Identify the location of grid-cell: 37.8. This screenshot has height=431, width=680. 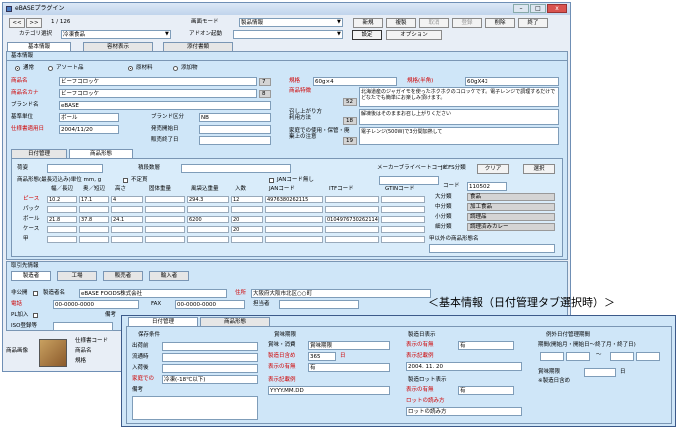
(94, 219).